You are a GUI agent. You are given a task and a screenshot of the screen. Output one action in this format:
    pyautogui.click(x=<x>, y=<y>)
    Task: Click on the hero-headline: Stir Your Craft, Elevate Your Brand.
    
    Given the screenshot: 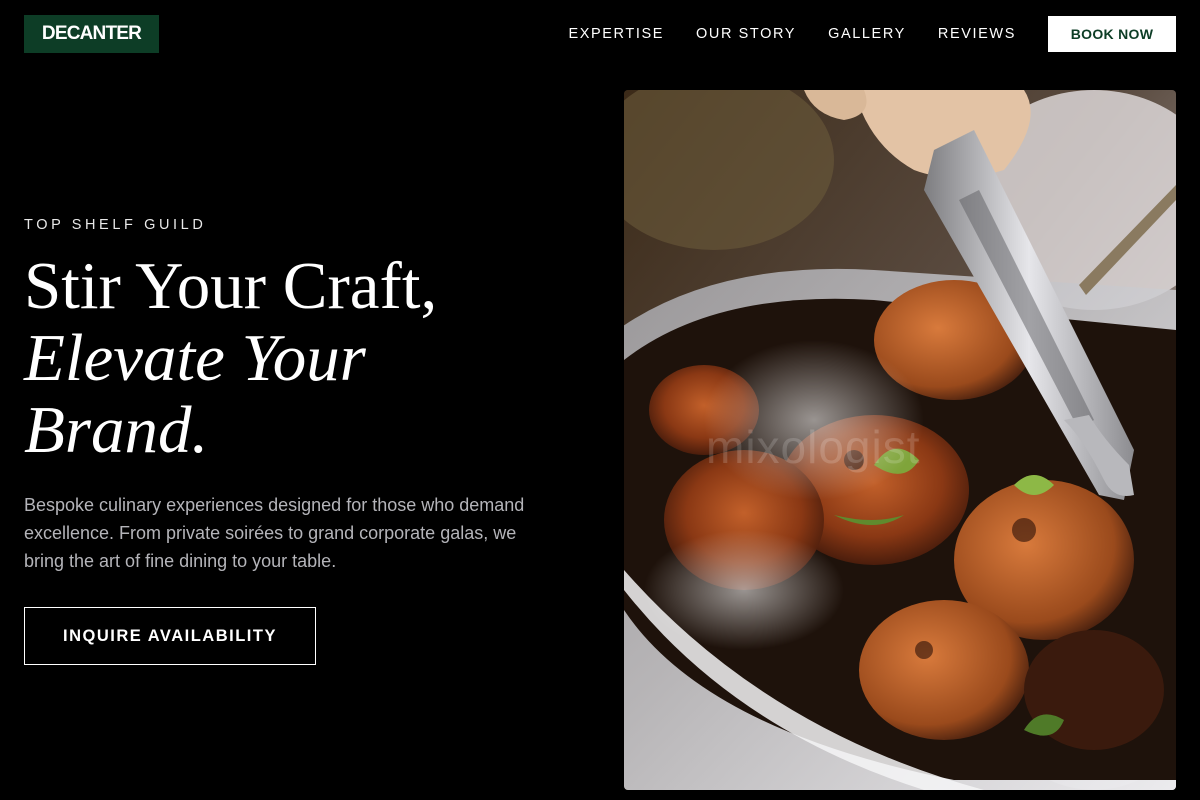 What is the action you would take?
    pyautogui.click(x=304, y=358)
    